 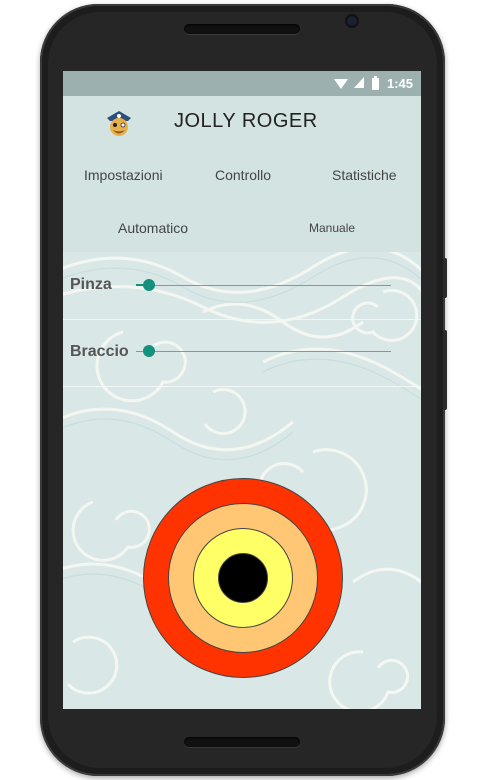 What do you see at coordinates (332, 228) in the screenshot?
I see `tab-manuale: Manuale` at bounding box center [332, 228].